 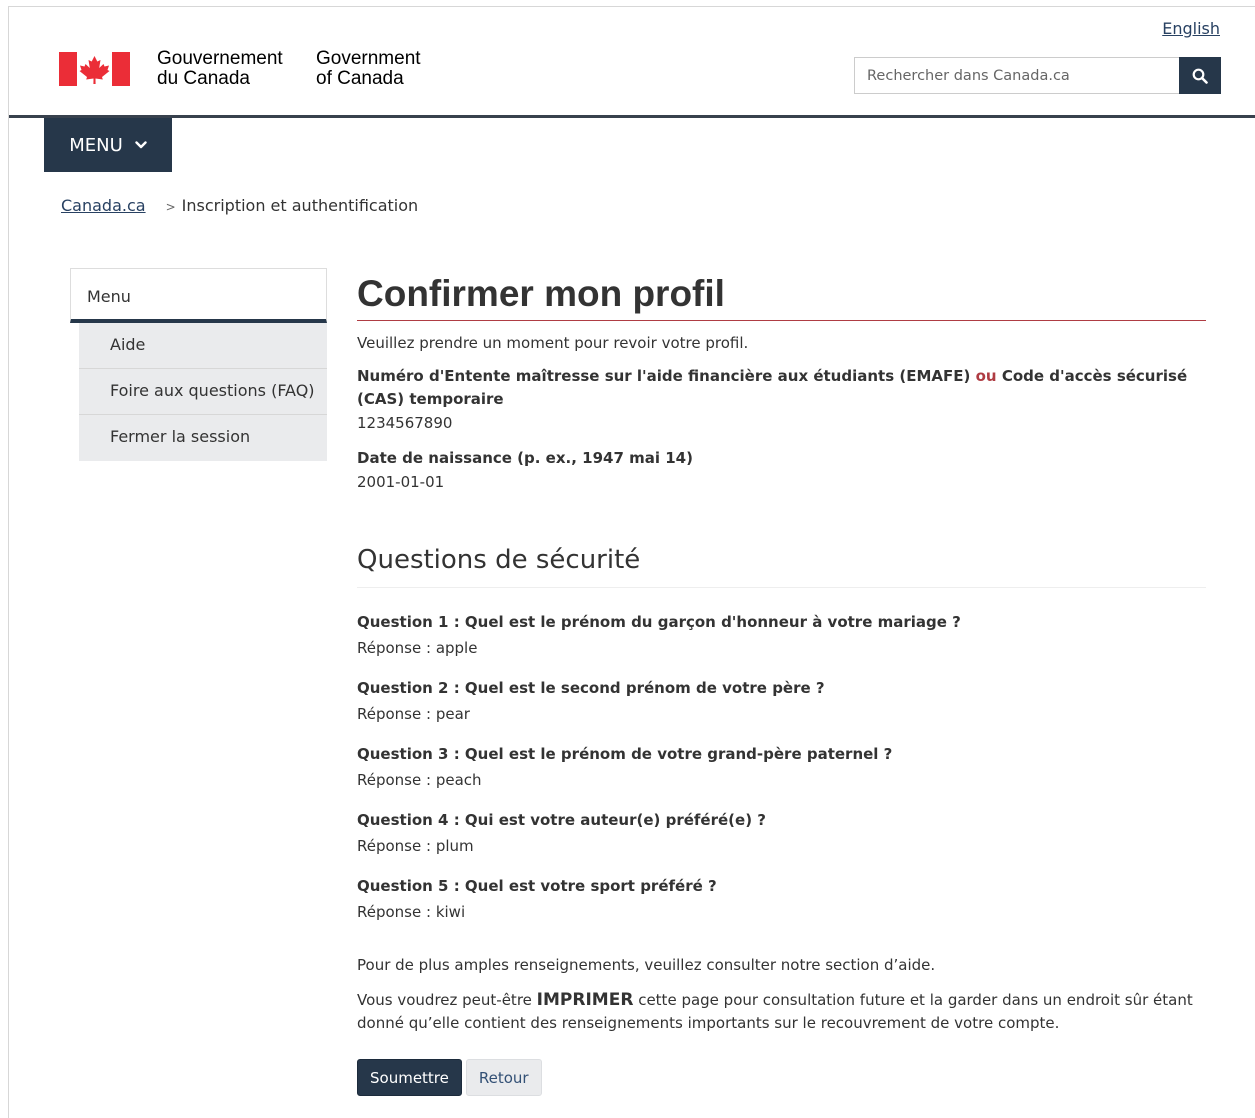 I want to click on dob-label: Date de naissance (p. ex., 1947 mai 14), so click(x=525, y=458).